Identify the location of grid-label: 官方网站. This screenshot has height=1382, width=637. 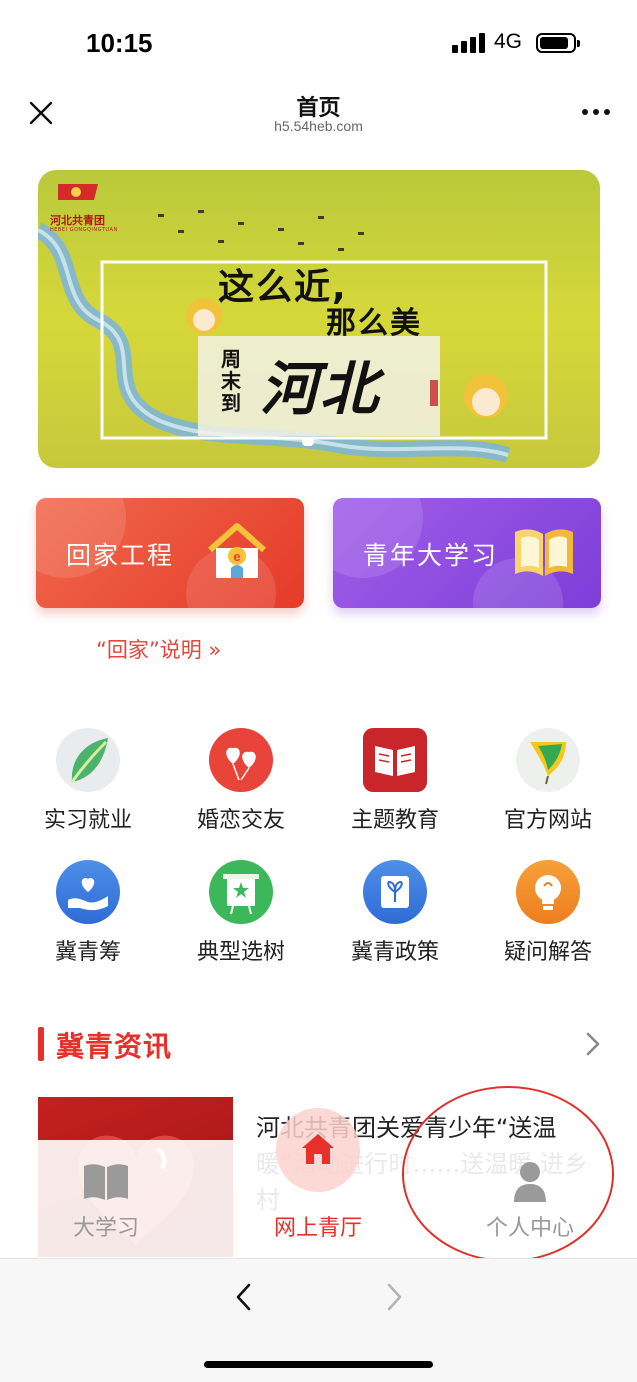
(547, 820).